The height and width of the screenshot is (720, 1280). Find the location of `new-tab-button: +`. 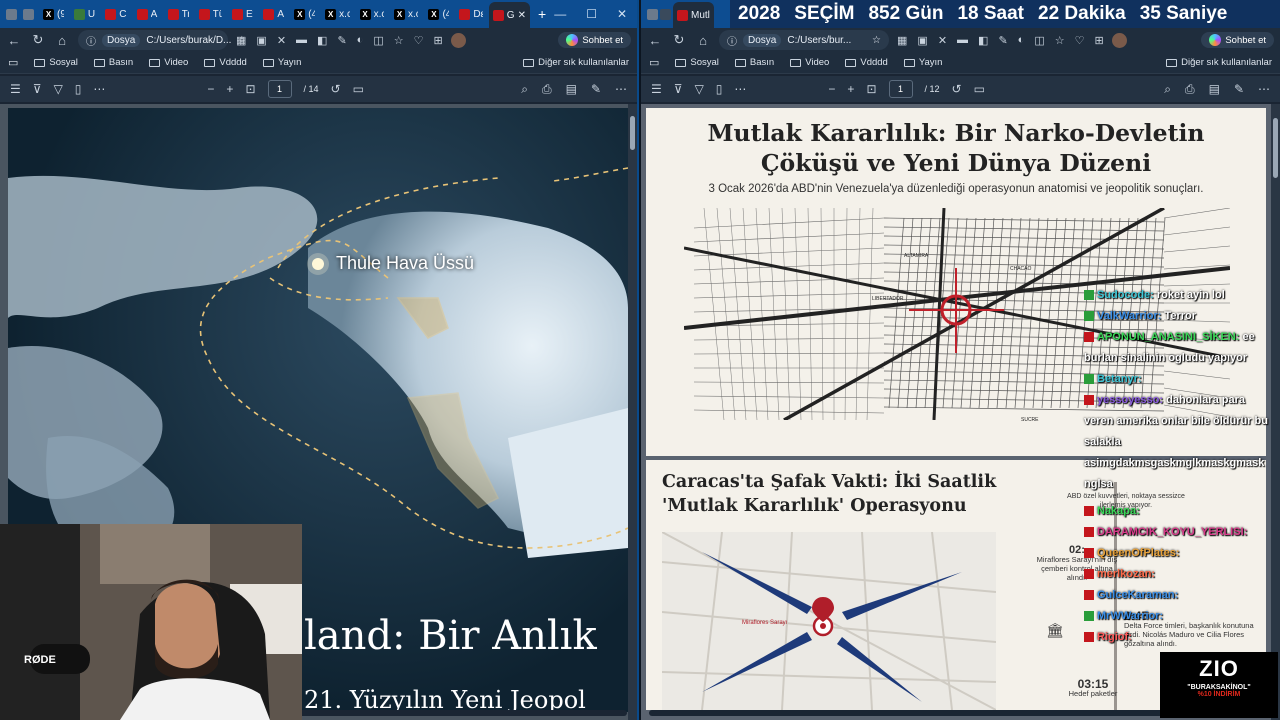

new-tab-button: + is located at coordinates (542, 14).